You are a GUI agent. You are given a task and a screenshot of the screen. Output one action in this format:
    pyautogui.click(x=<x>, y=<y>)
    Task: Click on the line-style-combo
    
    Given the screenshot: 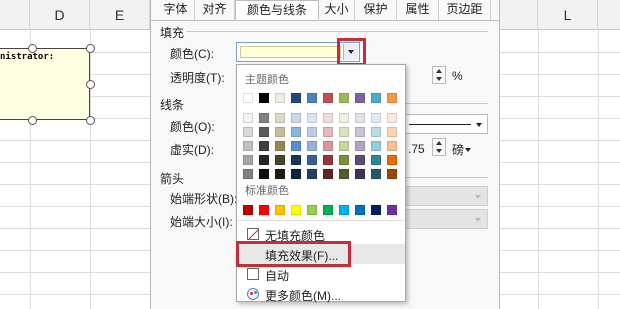 What is the action you would take?
    pyautogui.click(x=446, y=124)
    